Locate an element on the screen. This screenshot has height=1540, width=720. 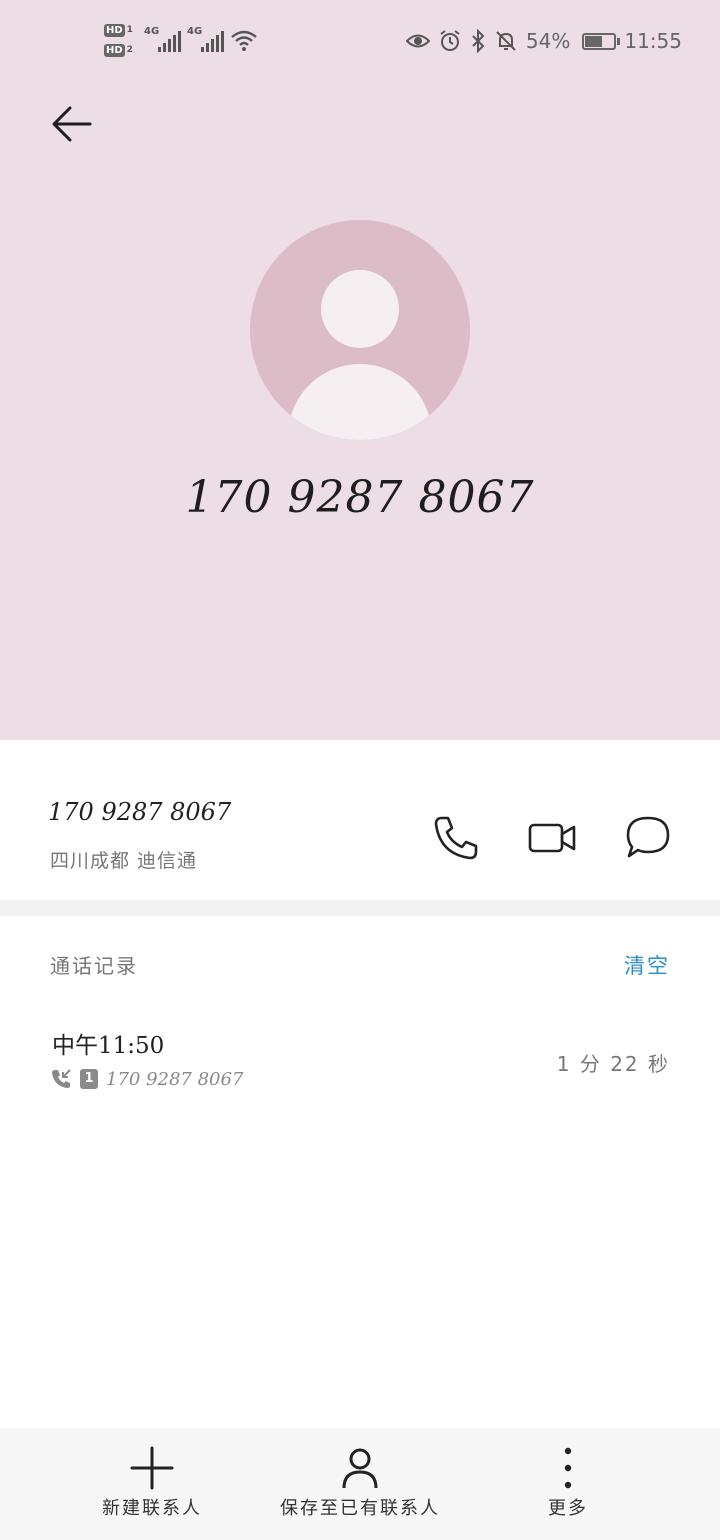
clock: 11:55 is located at coordinates (653, 41).